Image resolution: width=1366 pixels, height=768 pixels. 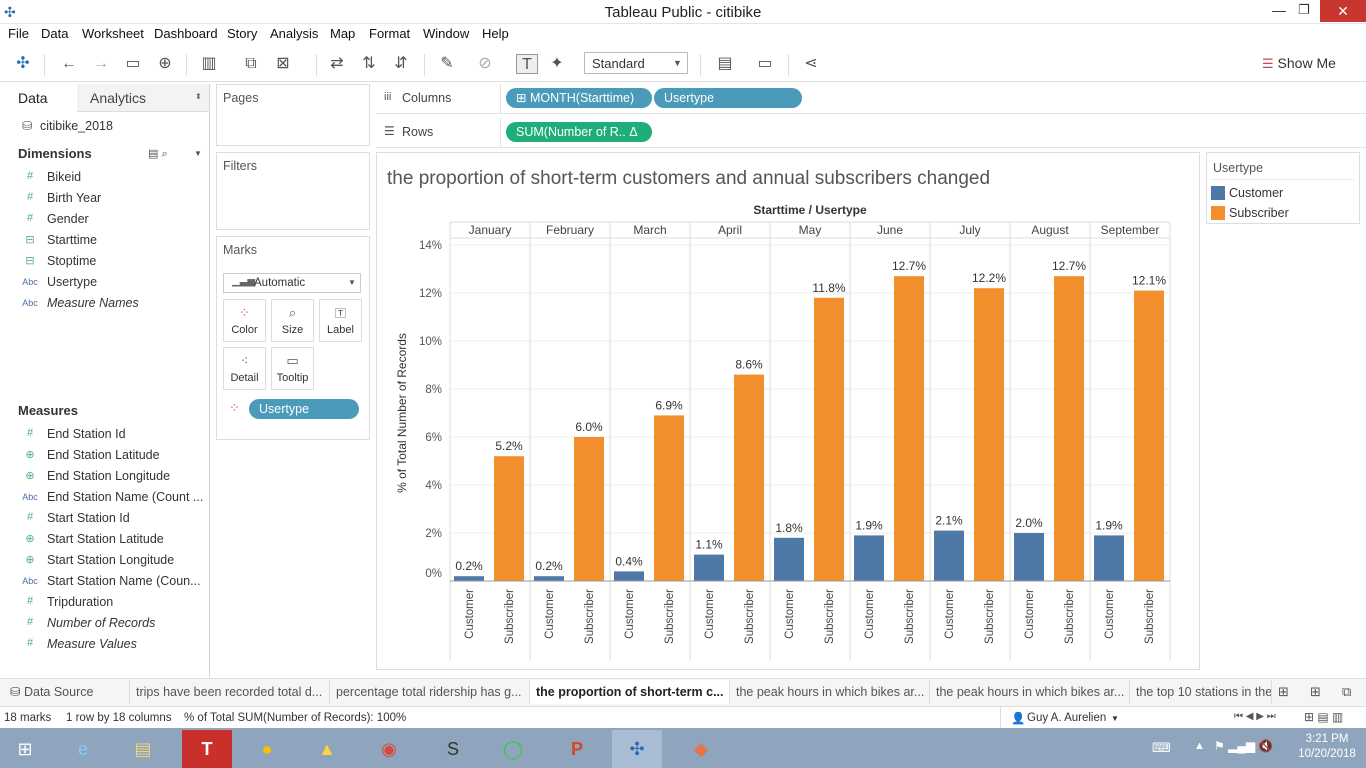 I want to click on filters-card: Filters, so click(x=293, y=191).